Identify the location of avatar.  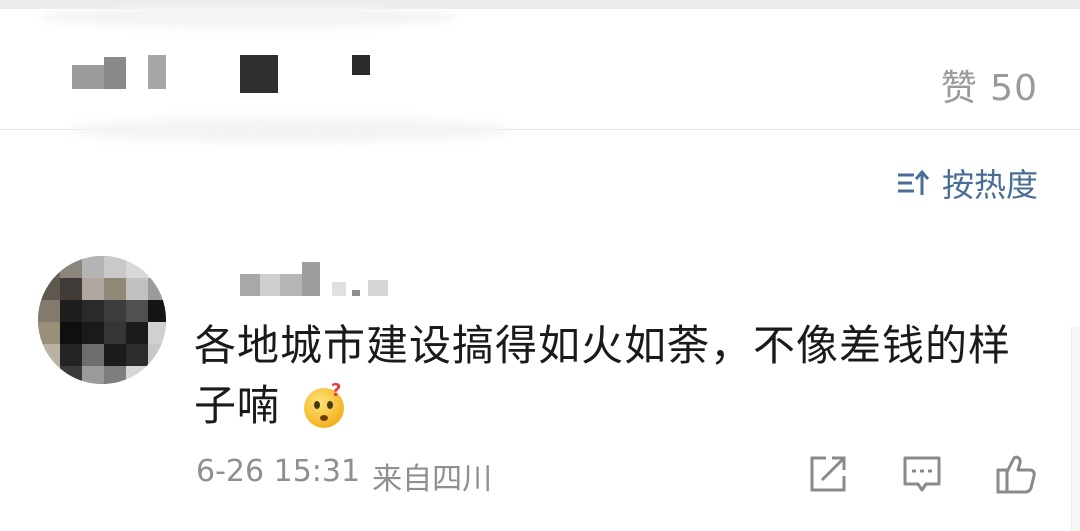
(102, 320).